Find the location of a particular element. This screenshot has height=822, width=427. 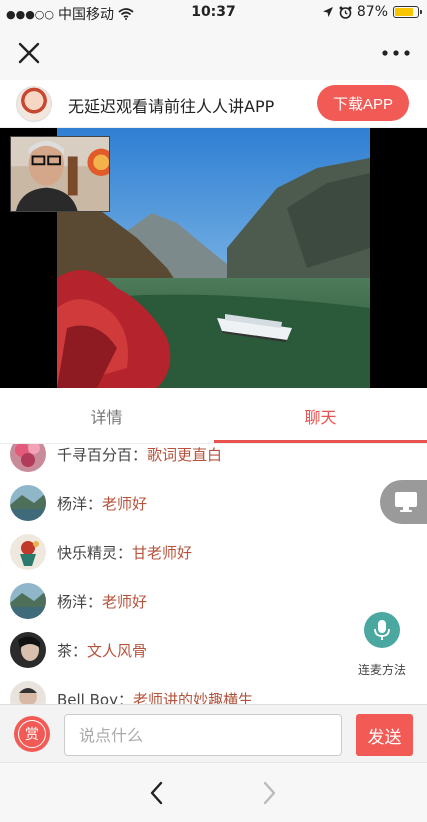

battery-percent: 87% is located at coordinates (372, 12).